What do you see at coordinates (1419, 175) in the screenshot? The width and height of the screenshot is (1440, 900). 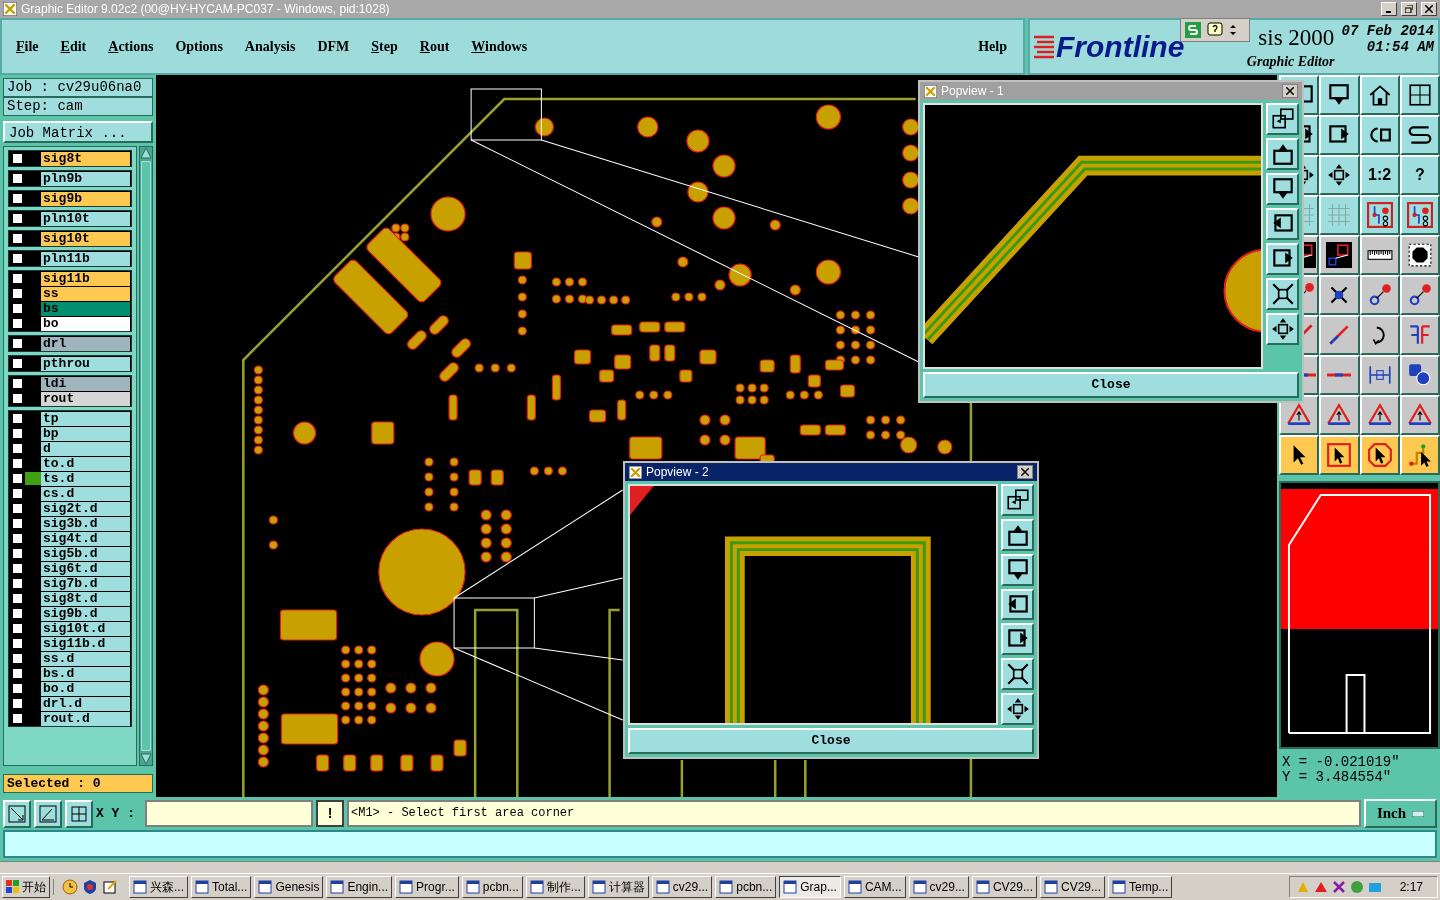 I see `tool-button: ?` at bounding box center [1419, 175].